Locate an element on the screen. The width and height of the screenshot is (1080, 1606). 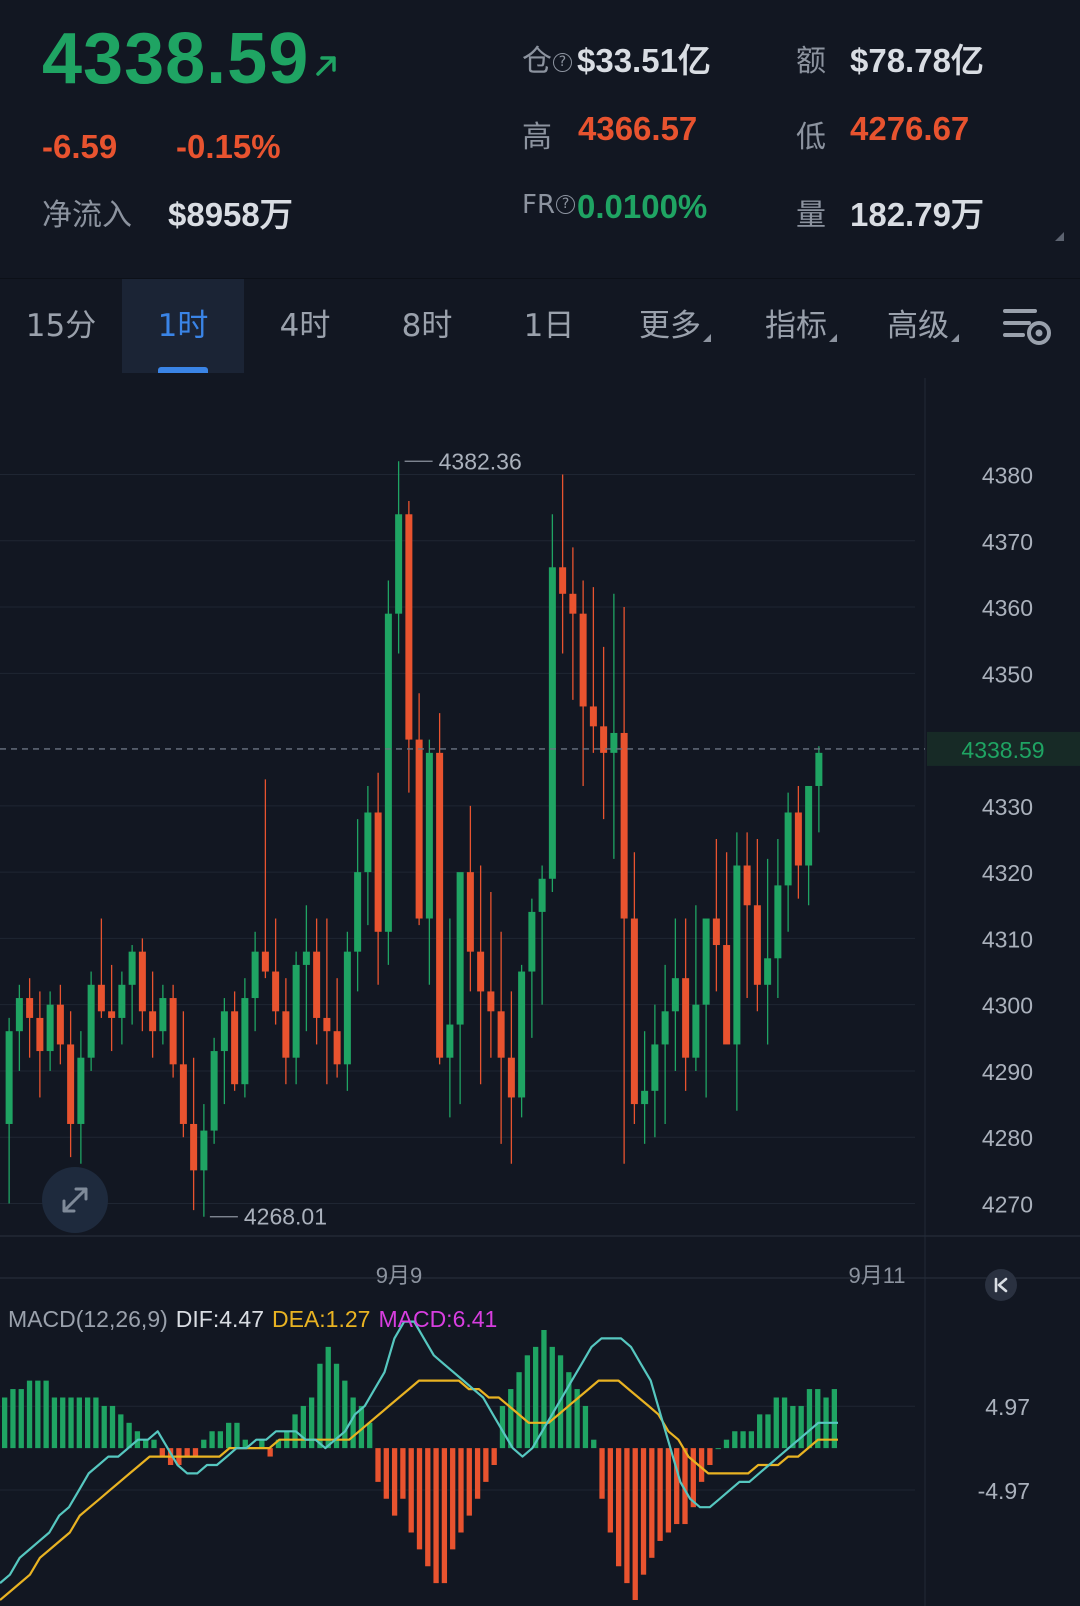
y-tick-label: 4350 is located at coordinates (1007, 674).